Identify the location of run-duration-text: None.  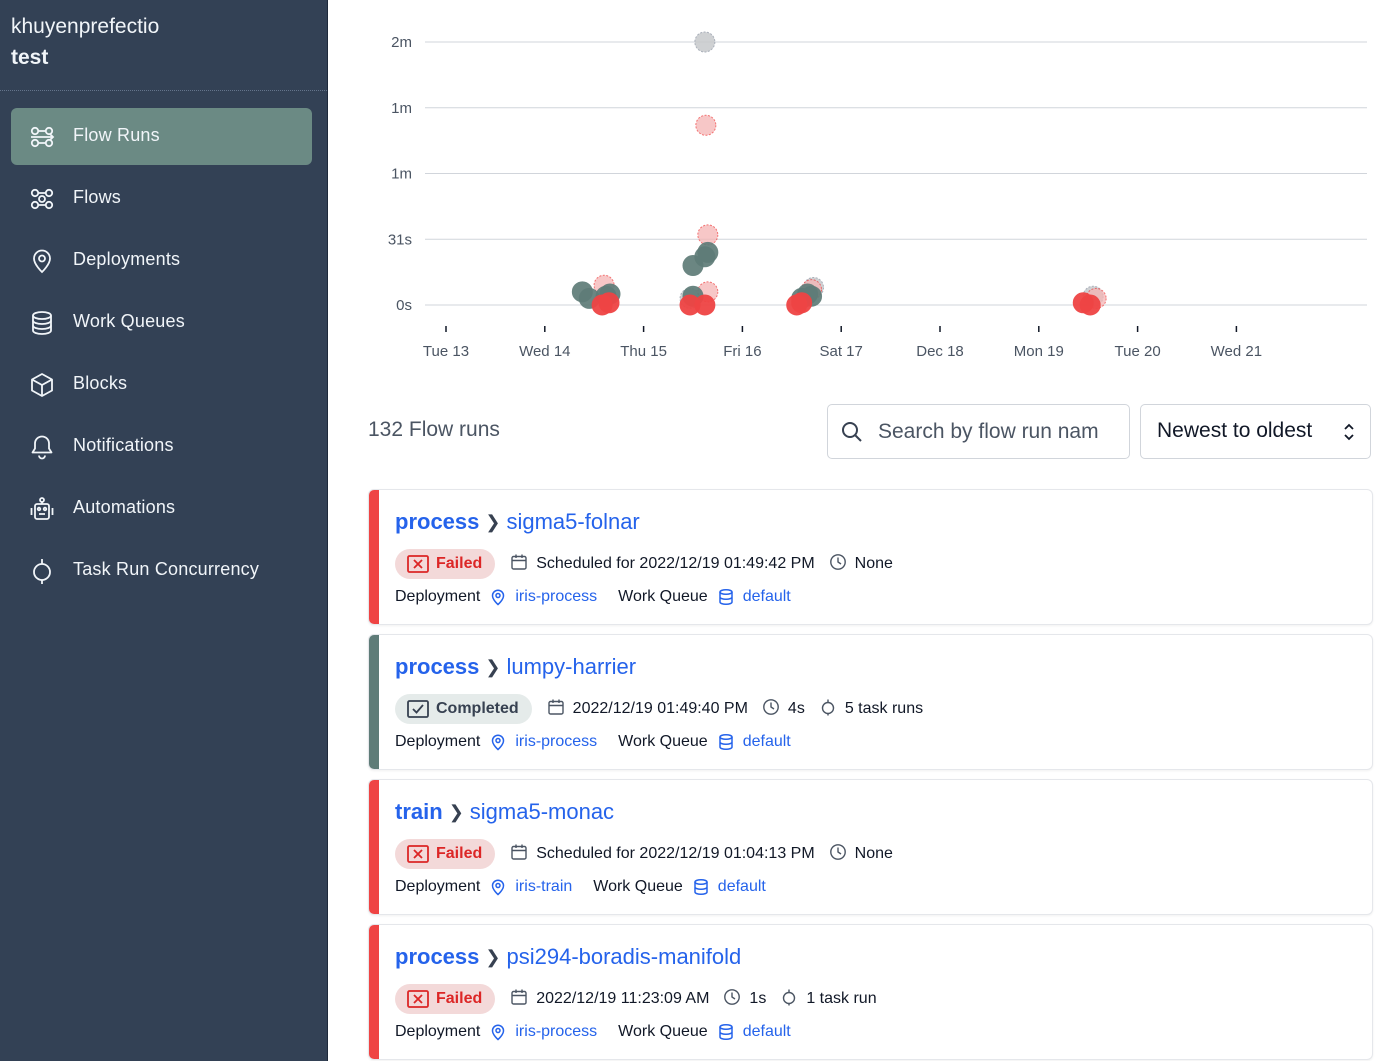
(873, 563).